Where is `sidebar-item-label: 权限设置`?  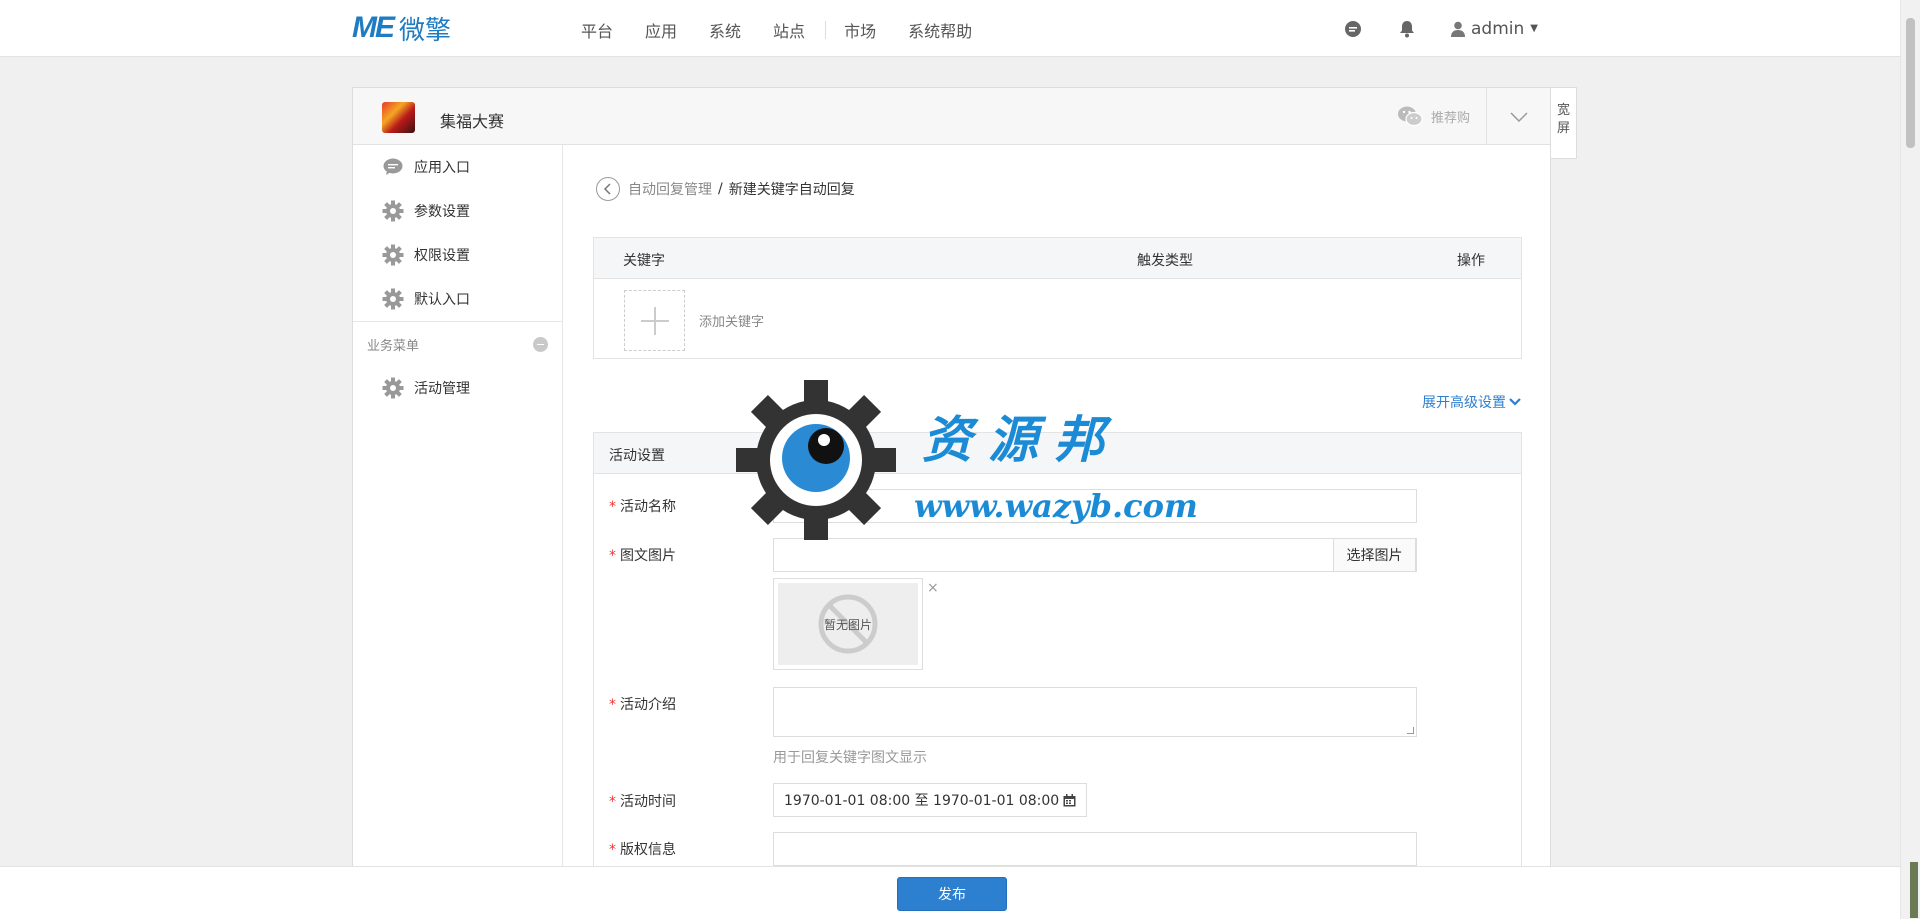 sidebar-item-label: 权限设置 is located at coordinates (442, 256).